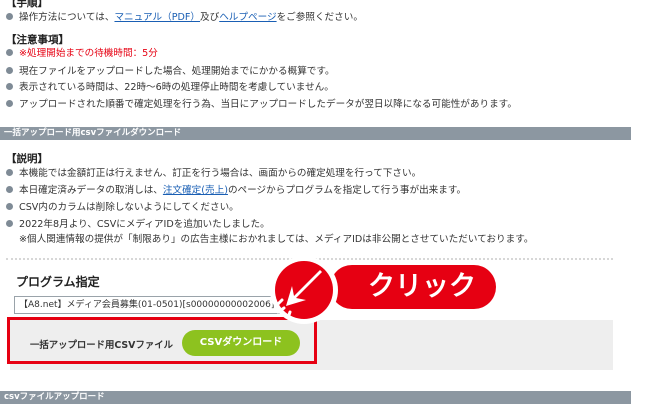 This screenshot has width=666, height=404. Describe the element at coordinates (315, 397) in the screenshot. I see `upload-section-bar: csvファイルアップロード` at that location.